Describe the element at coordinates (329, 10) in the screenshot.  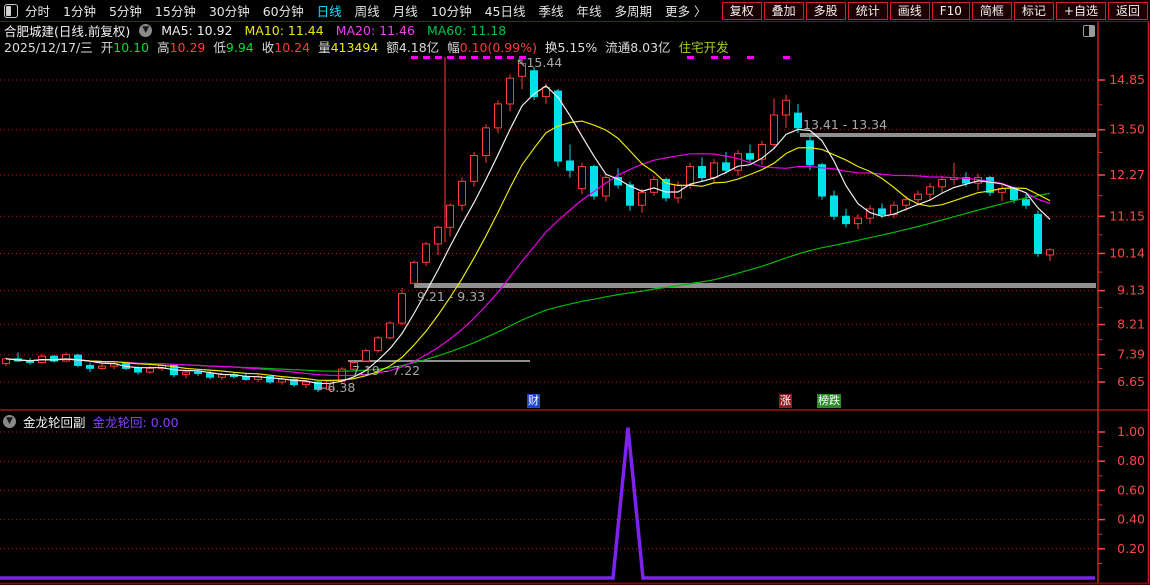
I see `period-tab-日线: 日线` at that location.